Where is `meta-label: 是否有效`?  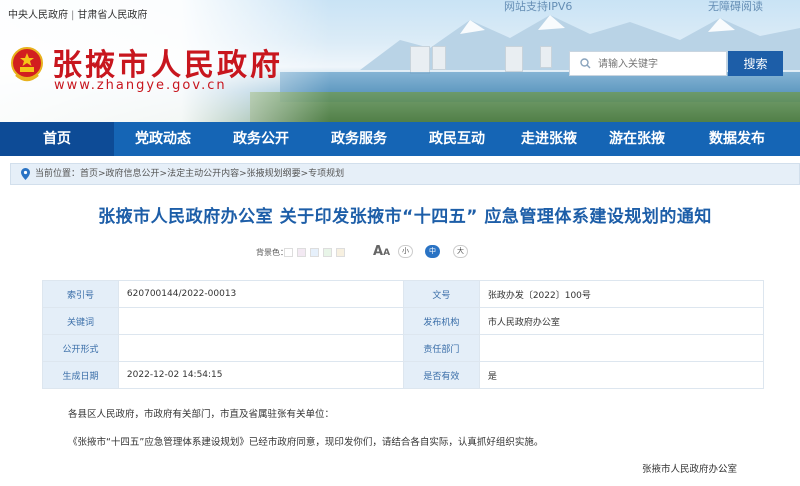 meta-label: 是否有效 is located at coordinates (441, 375).